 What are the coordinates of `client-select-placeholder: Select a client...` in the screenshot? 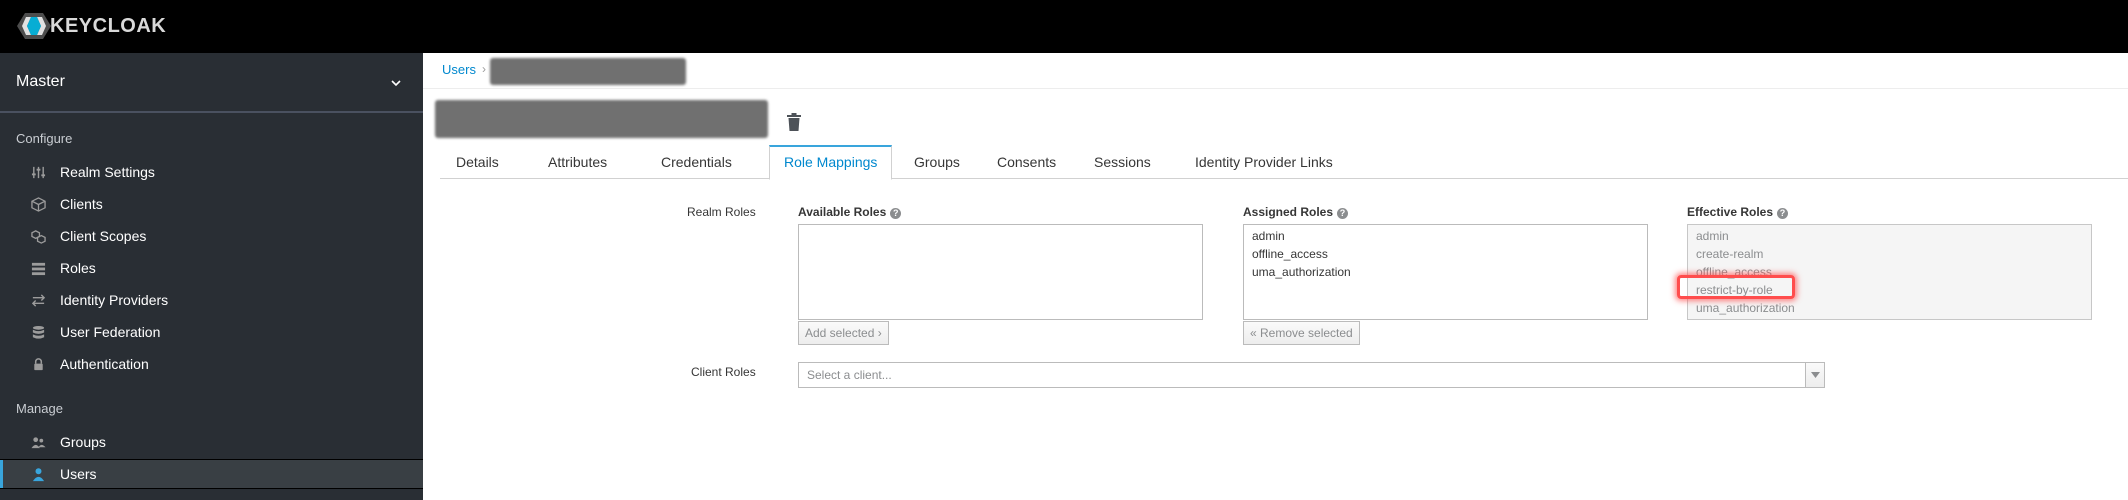 It's located at (849, 375).